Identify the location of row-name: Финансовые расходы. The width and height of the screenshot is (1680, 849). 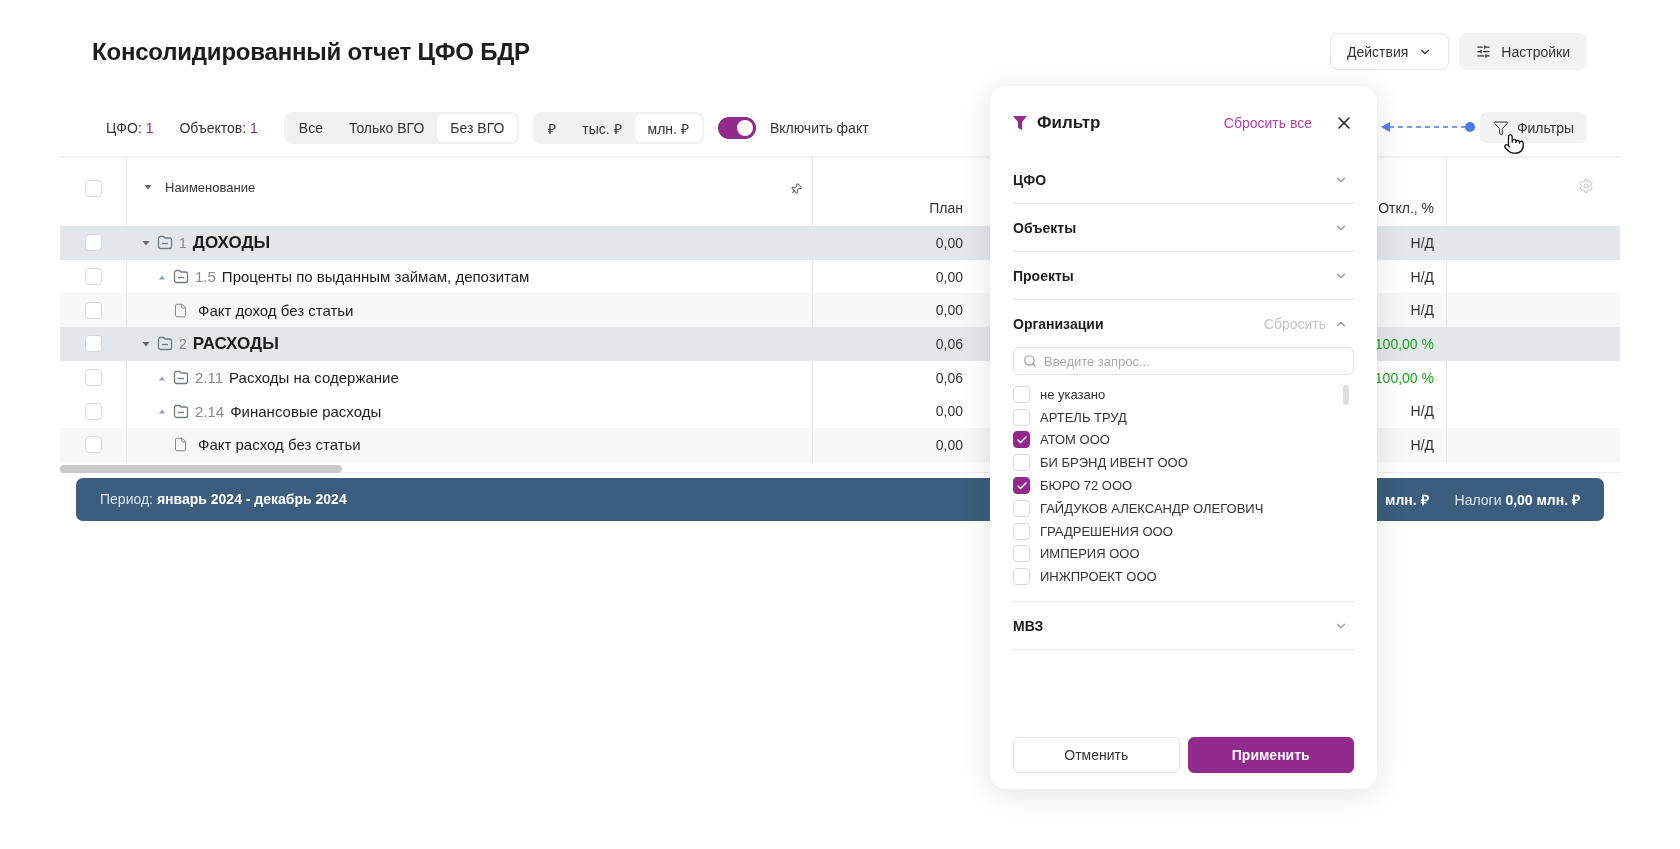
(306, 411).